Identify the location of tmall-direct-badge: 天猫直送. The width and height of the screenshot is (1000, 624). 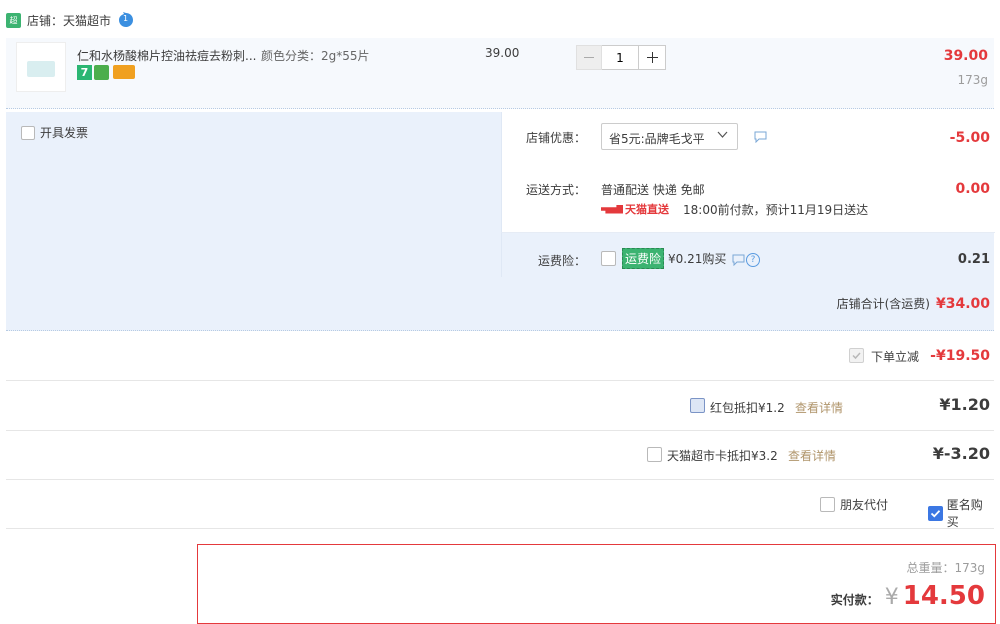
(635, 209).